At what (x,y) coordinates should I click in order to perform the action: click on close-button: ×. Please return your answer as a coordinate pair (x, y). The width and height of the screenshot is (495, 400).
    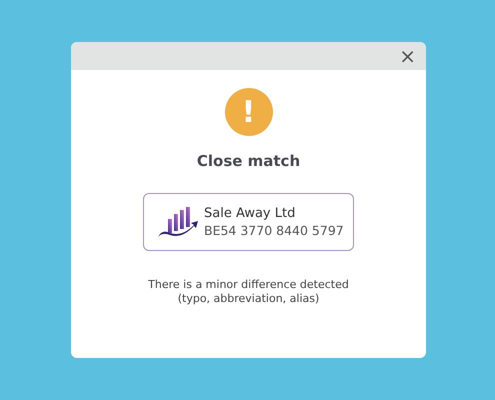
    Looking at the image, I should click on (407, 56).